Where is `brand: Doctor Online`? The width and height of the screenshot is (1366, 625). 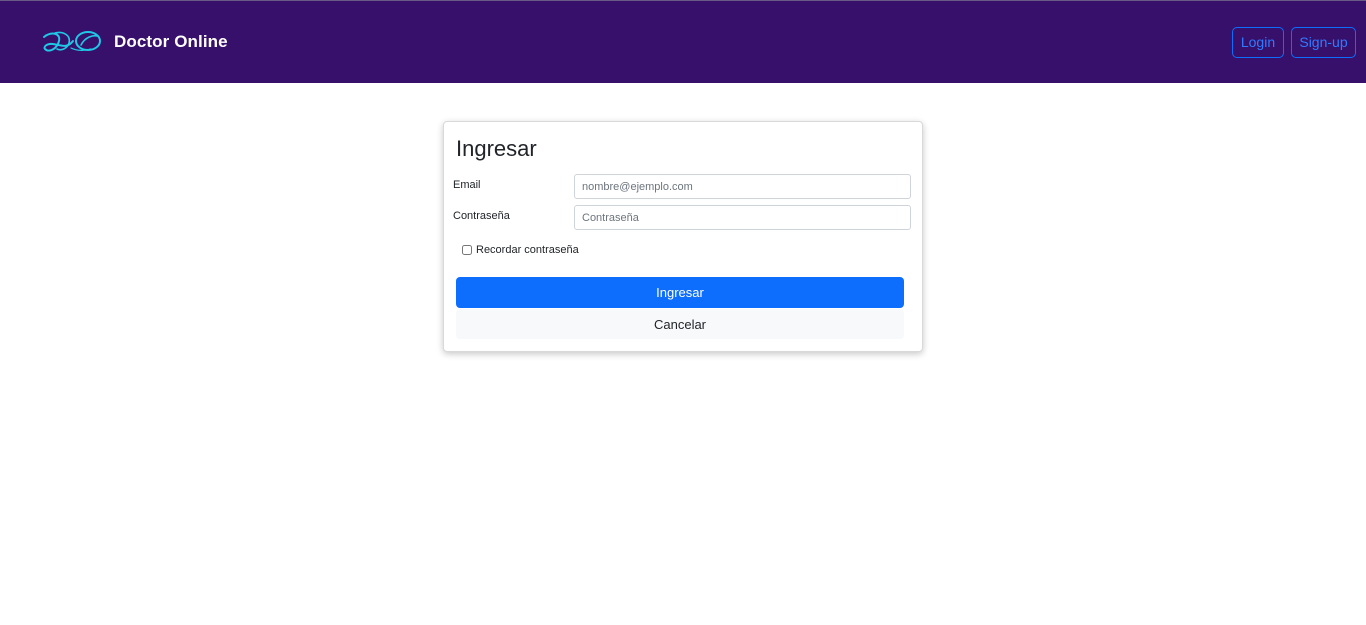
brand: Doctor Online is located at coordinates (134, 42).